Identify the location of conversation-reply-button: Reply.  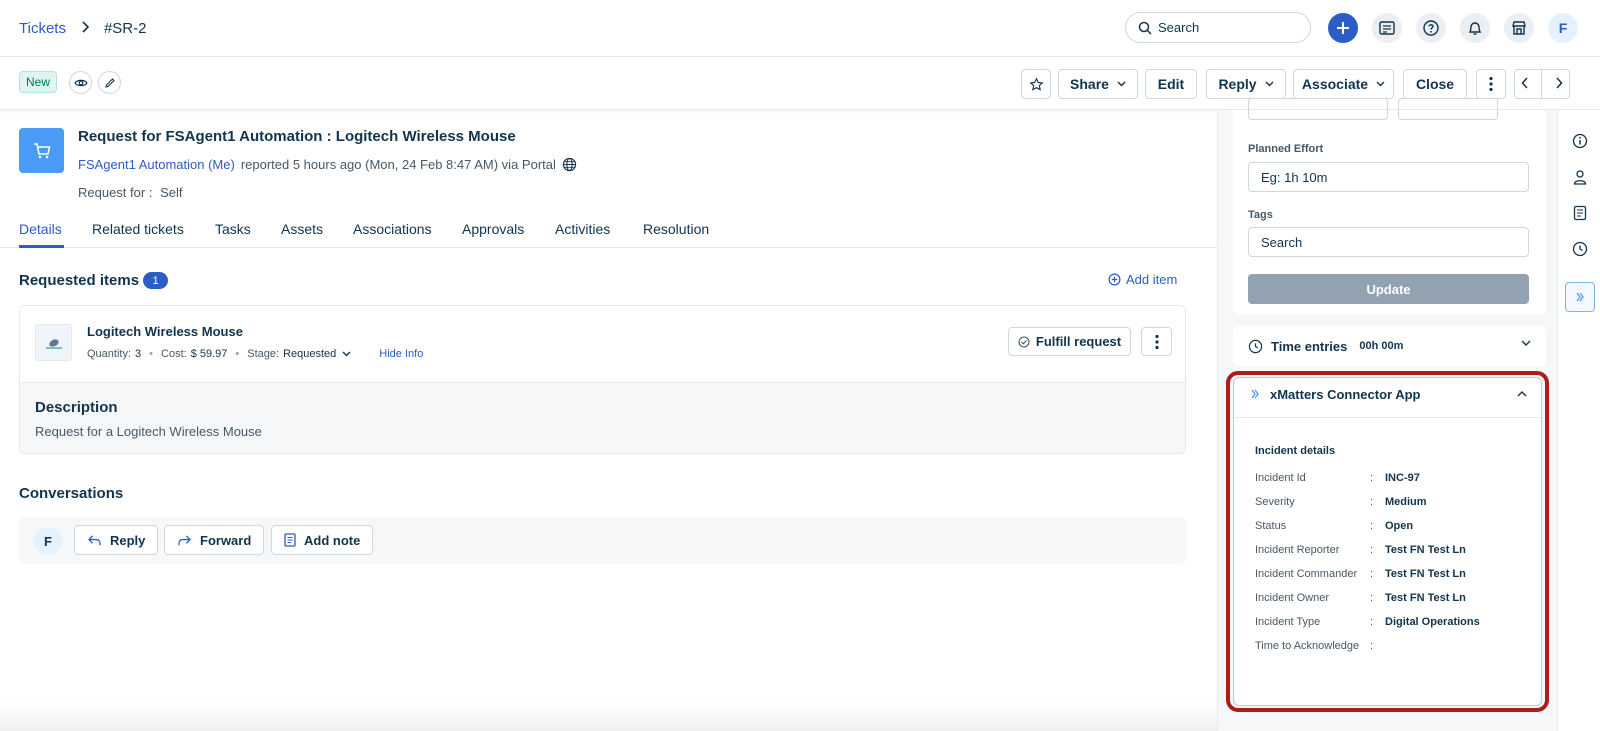
(116, 540).